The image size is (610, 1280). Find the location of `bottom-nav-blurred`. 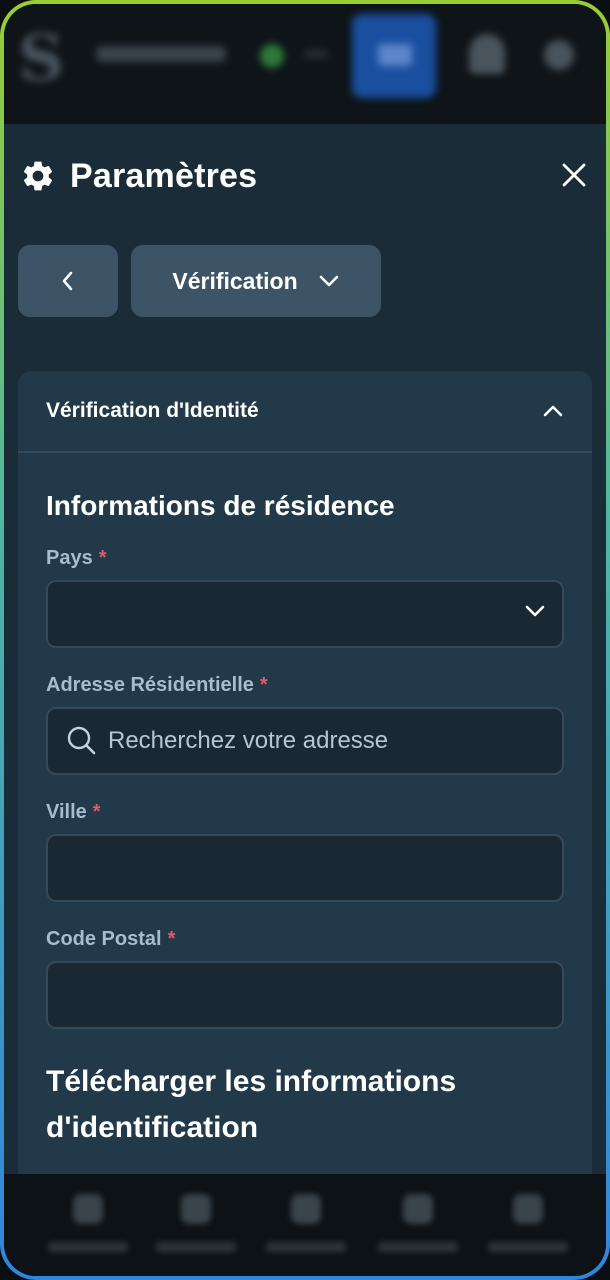

bottom-nav-blurred is located at coordinates (305, 1225).